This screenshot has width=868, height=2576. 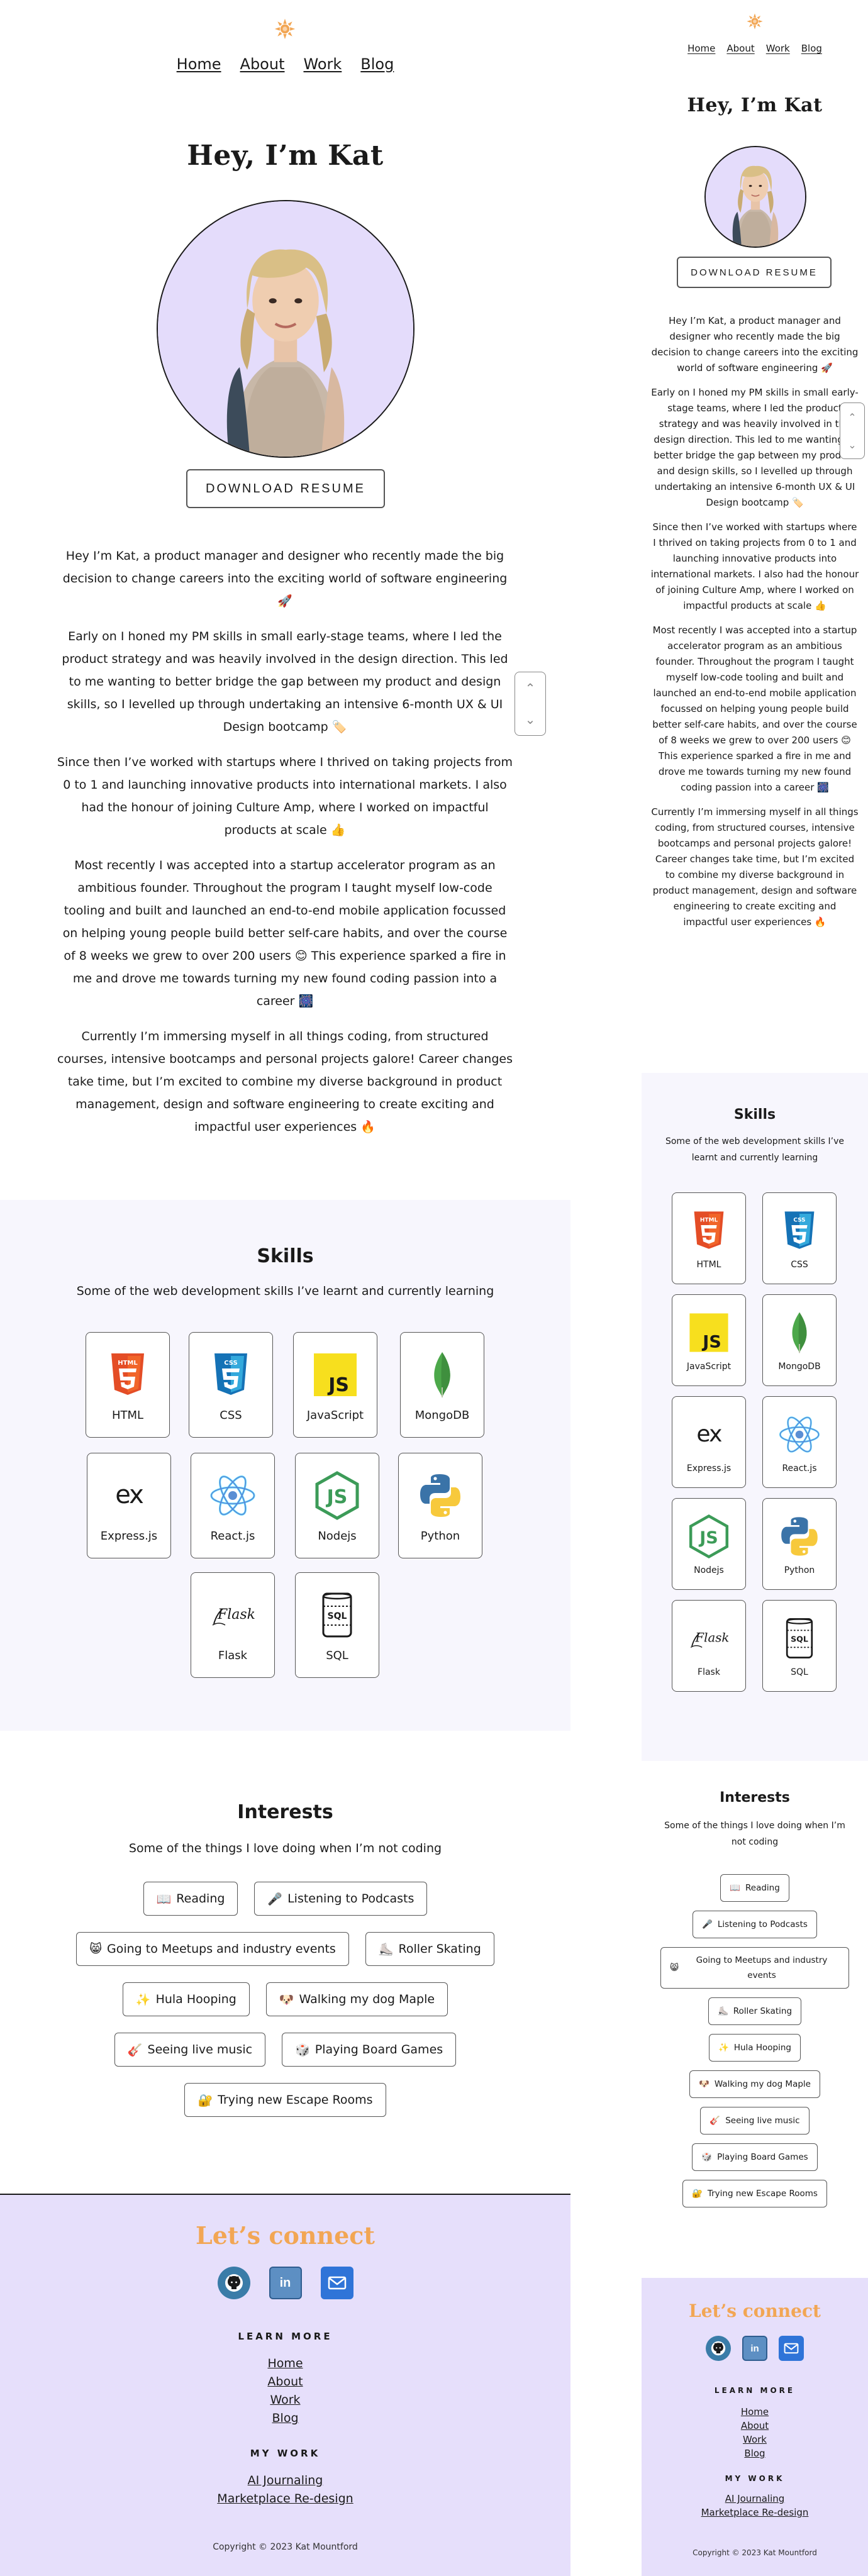 I want to click on microphone-icon: 🎤, so click(x=275, y=1899).